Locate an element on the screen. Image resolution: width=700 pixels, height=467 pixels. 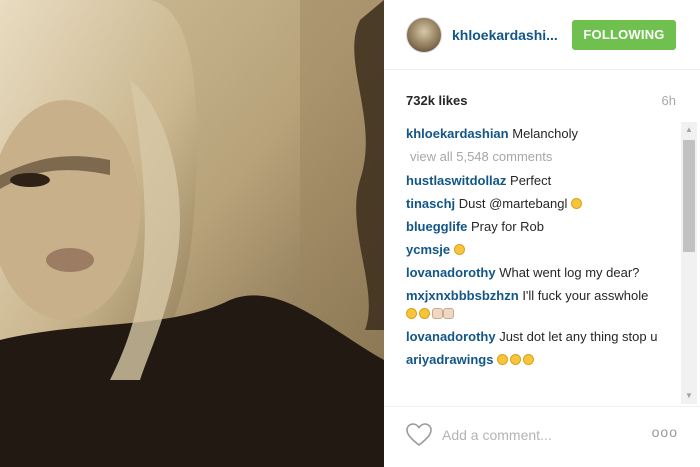
comment-text: I'll fuck your asswhole is located at coordinates (585, 295).